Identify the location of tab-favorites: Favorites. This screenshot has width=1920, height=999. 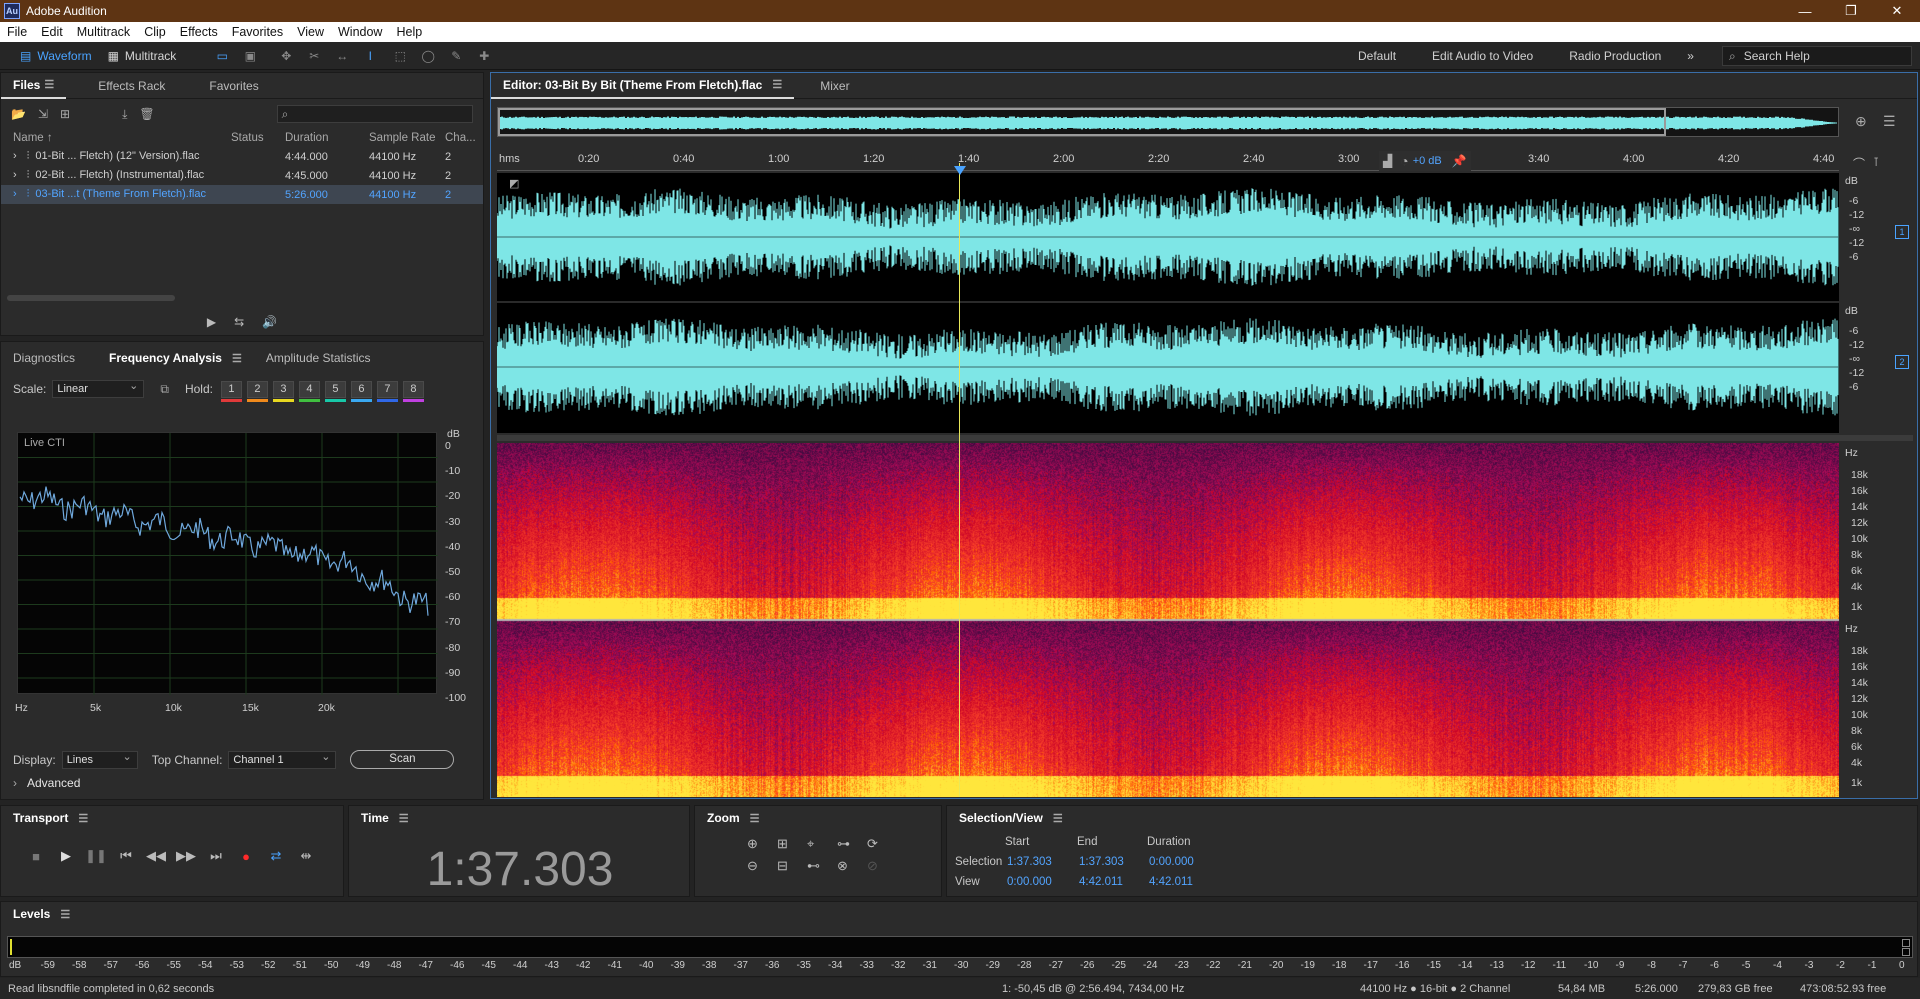
(233, 86).